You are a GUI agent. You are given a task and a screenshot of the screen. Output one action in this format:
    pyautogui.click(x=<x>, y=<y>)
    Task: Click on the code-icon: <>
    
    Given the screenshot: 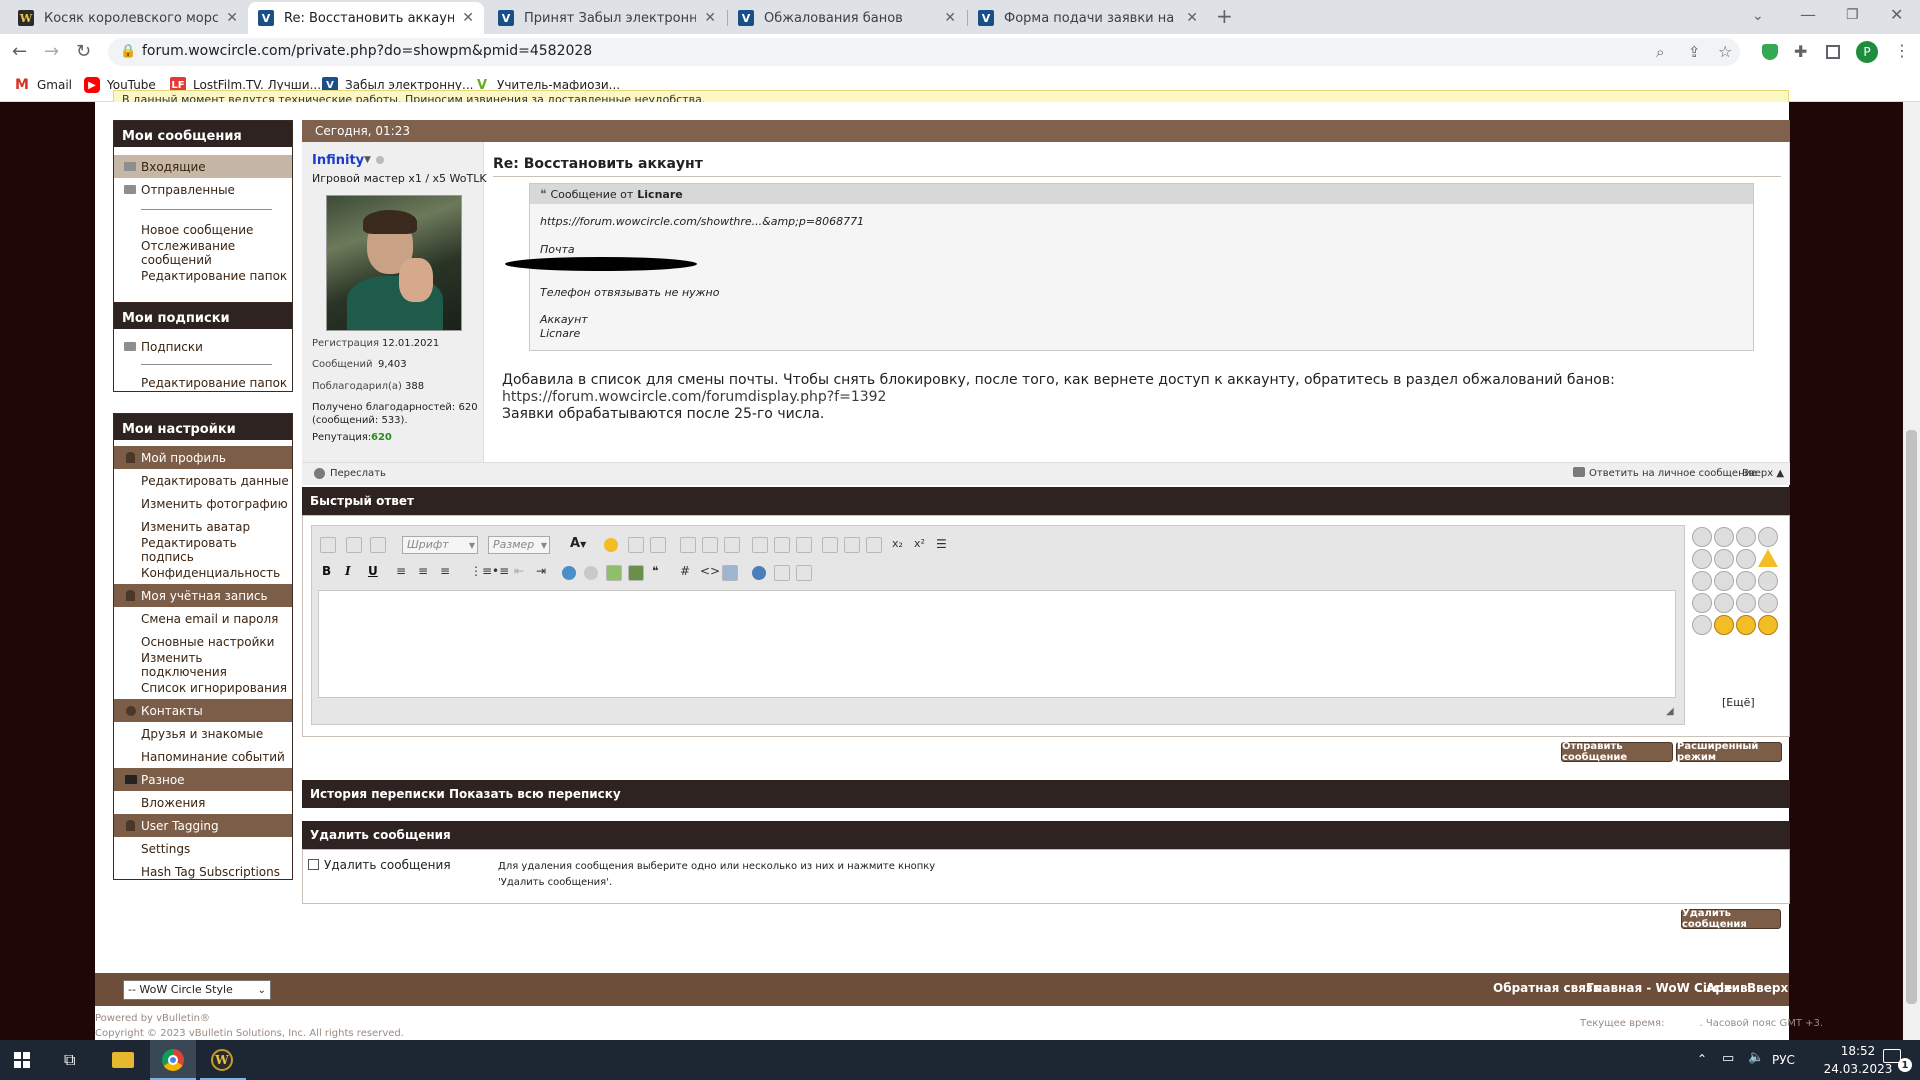 What is the action you would take?
    pyautogui.click(x=710, y=571)
    